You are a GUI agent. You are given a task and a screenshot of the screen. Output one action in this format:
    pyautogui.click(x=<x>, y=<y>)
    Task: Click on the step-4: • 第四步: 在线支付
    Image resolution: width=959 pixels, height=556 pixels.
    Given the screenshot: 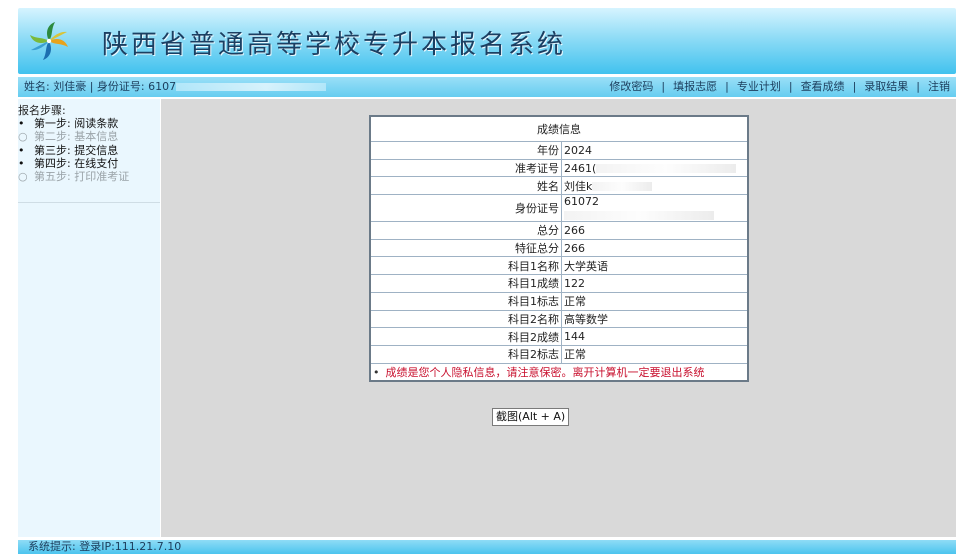 What is the action you would take?
    pyautogui.click(x=73, y=163)
    